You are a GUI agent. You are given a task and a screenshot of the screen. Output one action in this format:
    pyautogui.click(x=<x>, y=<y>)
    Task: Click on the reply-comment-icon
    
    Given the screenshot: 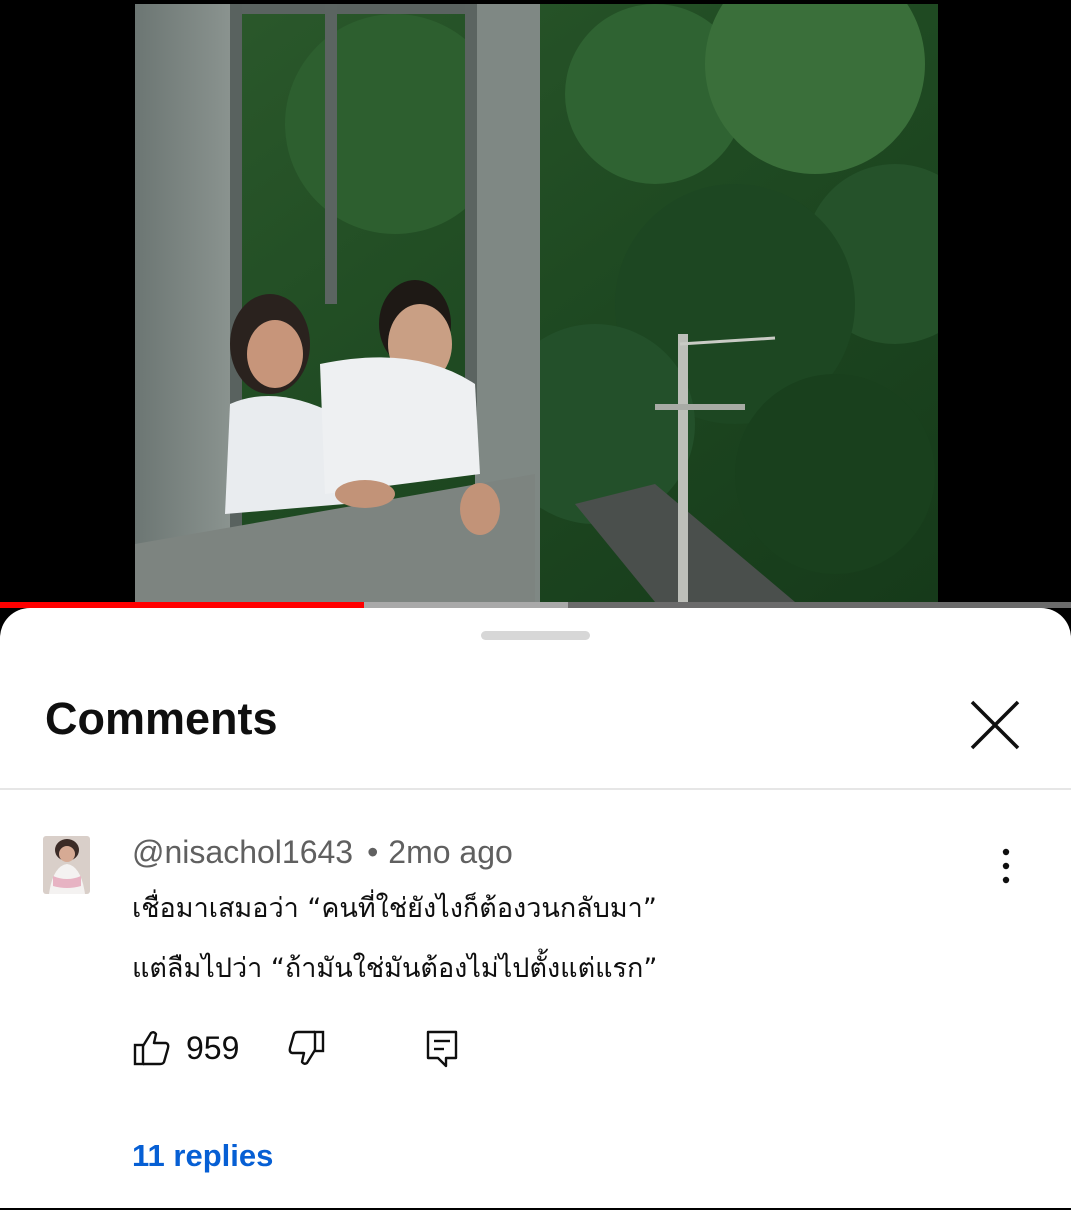 What is the action you would take?
    pyautogui.click(x=442, y=1049)
    